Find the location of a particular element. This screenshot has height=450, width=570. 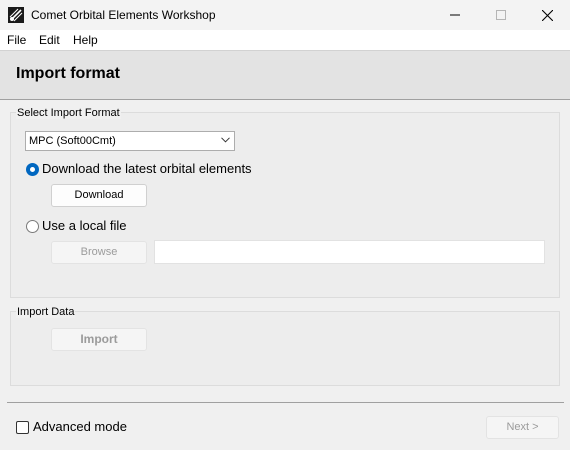

close-icon is located at coordinates (547, 15).